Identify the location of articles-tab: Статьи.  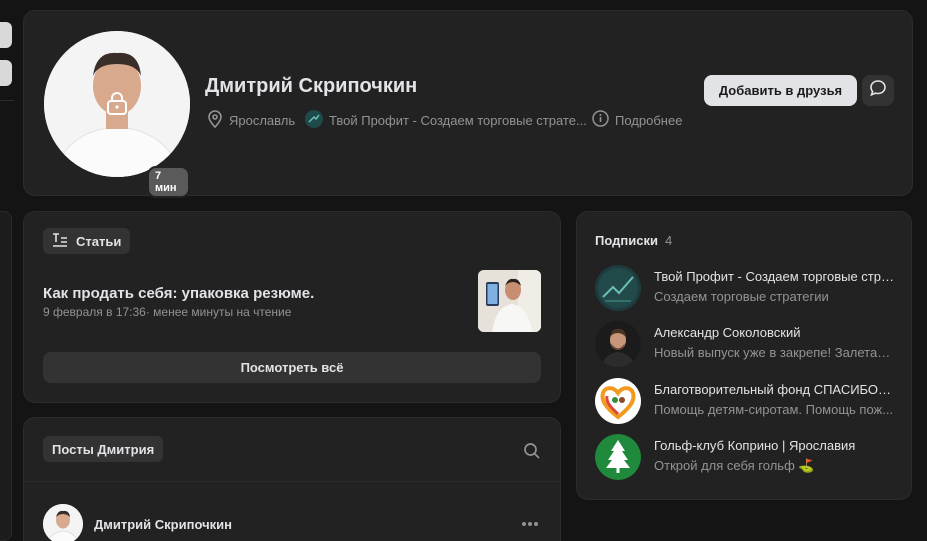
(87, 241).